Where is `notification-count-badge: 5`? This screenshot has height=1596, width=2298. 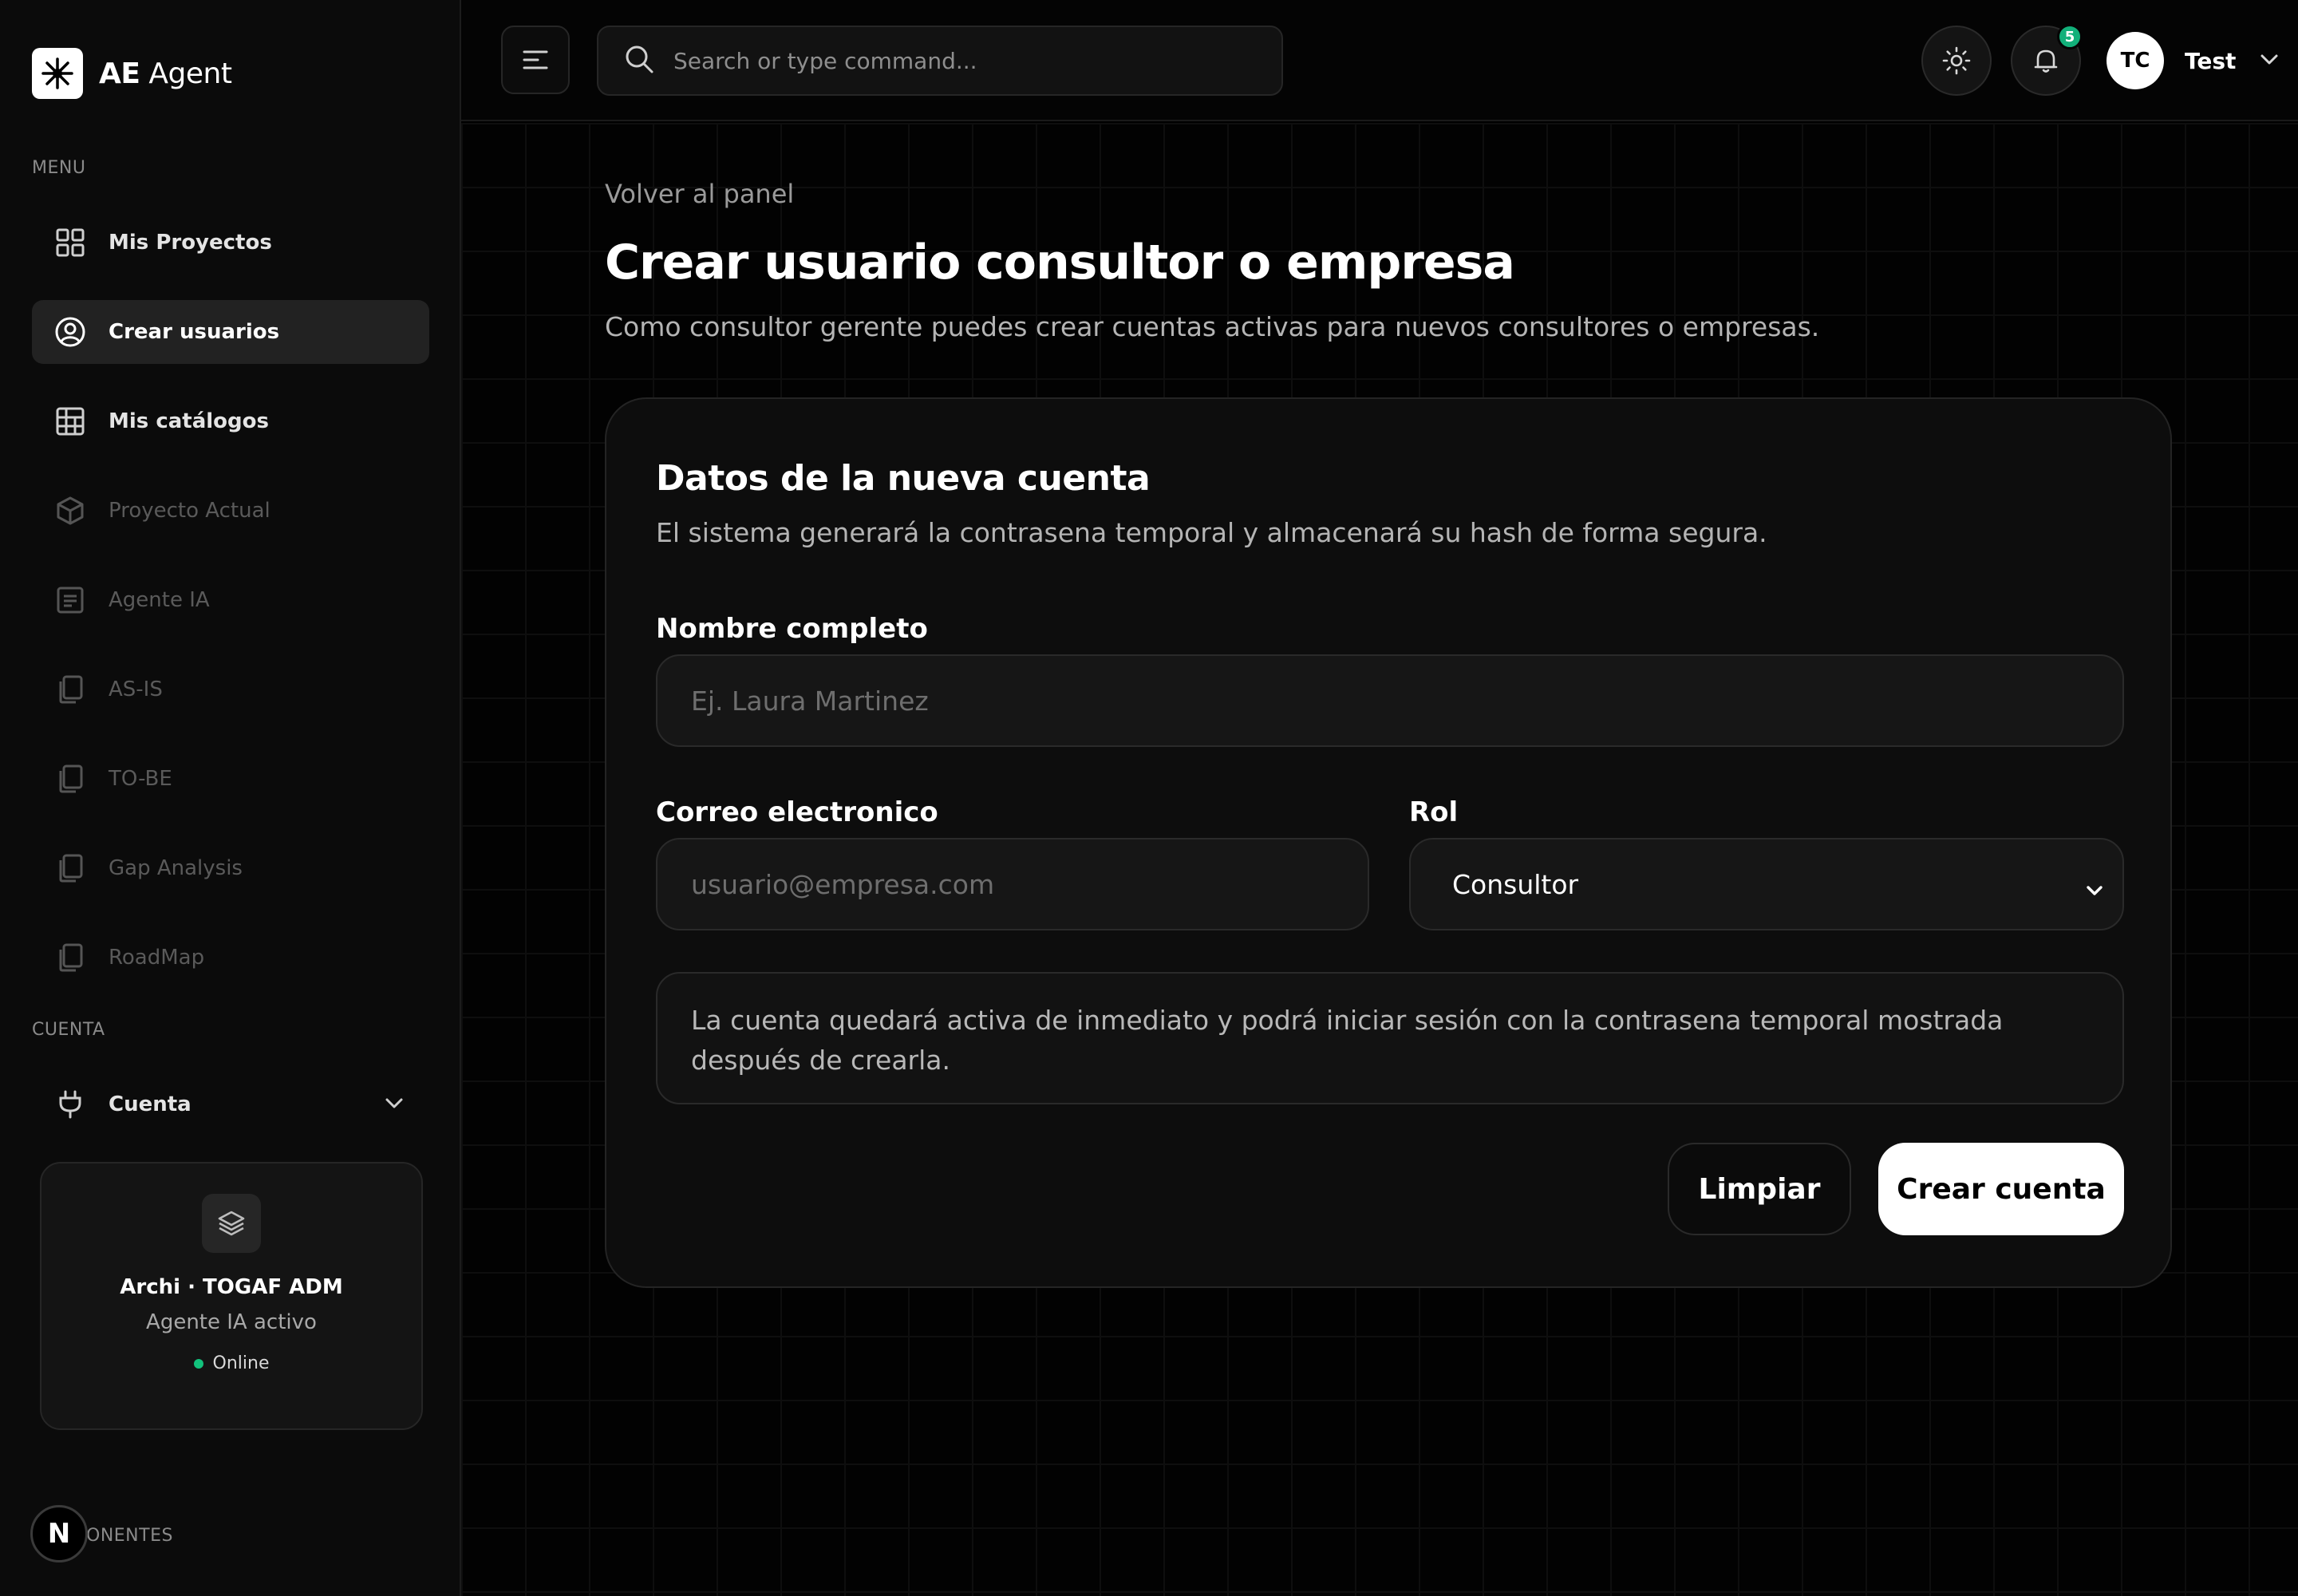 notification-count-badge: 5 is located at coordinates (2070, 36).